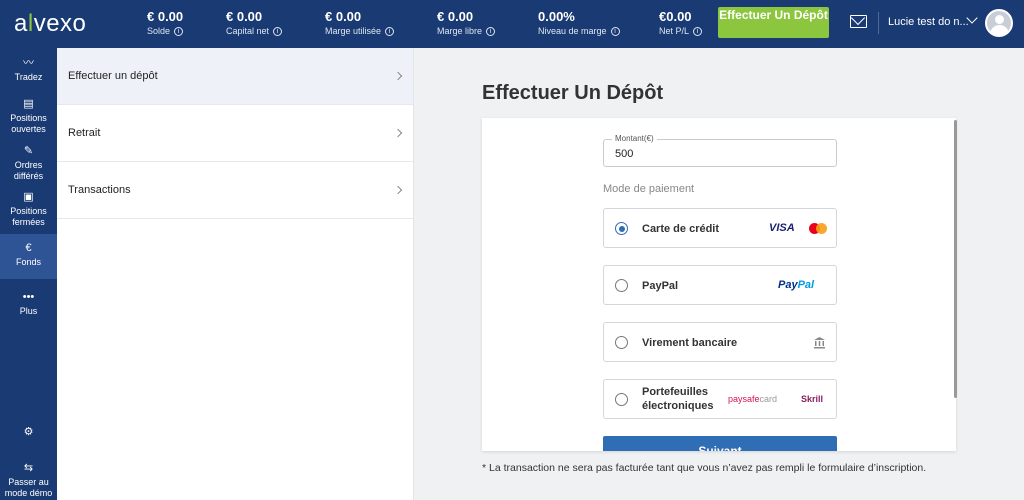 The height and width of the screenshot is (500, 1024). Describe the element at coordinates (28, 77) in the screenshot. I see `nav-label: Tradez` at that location.